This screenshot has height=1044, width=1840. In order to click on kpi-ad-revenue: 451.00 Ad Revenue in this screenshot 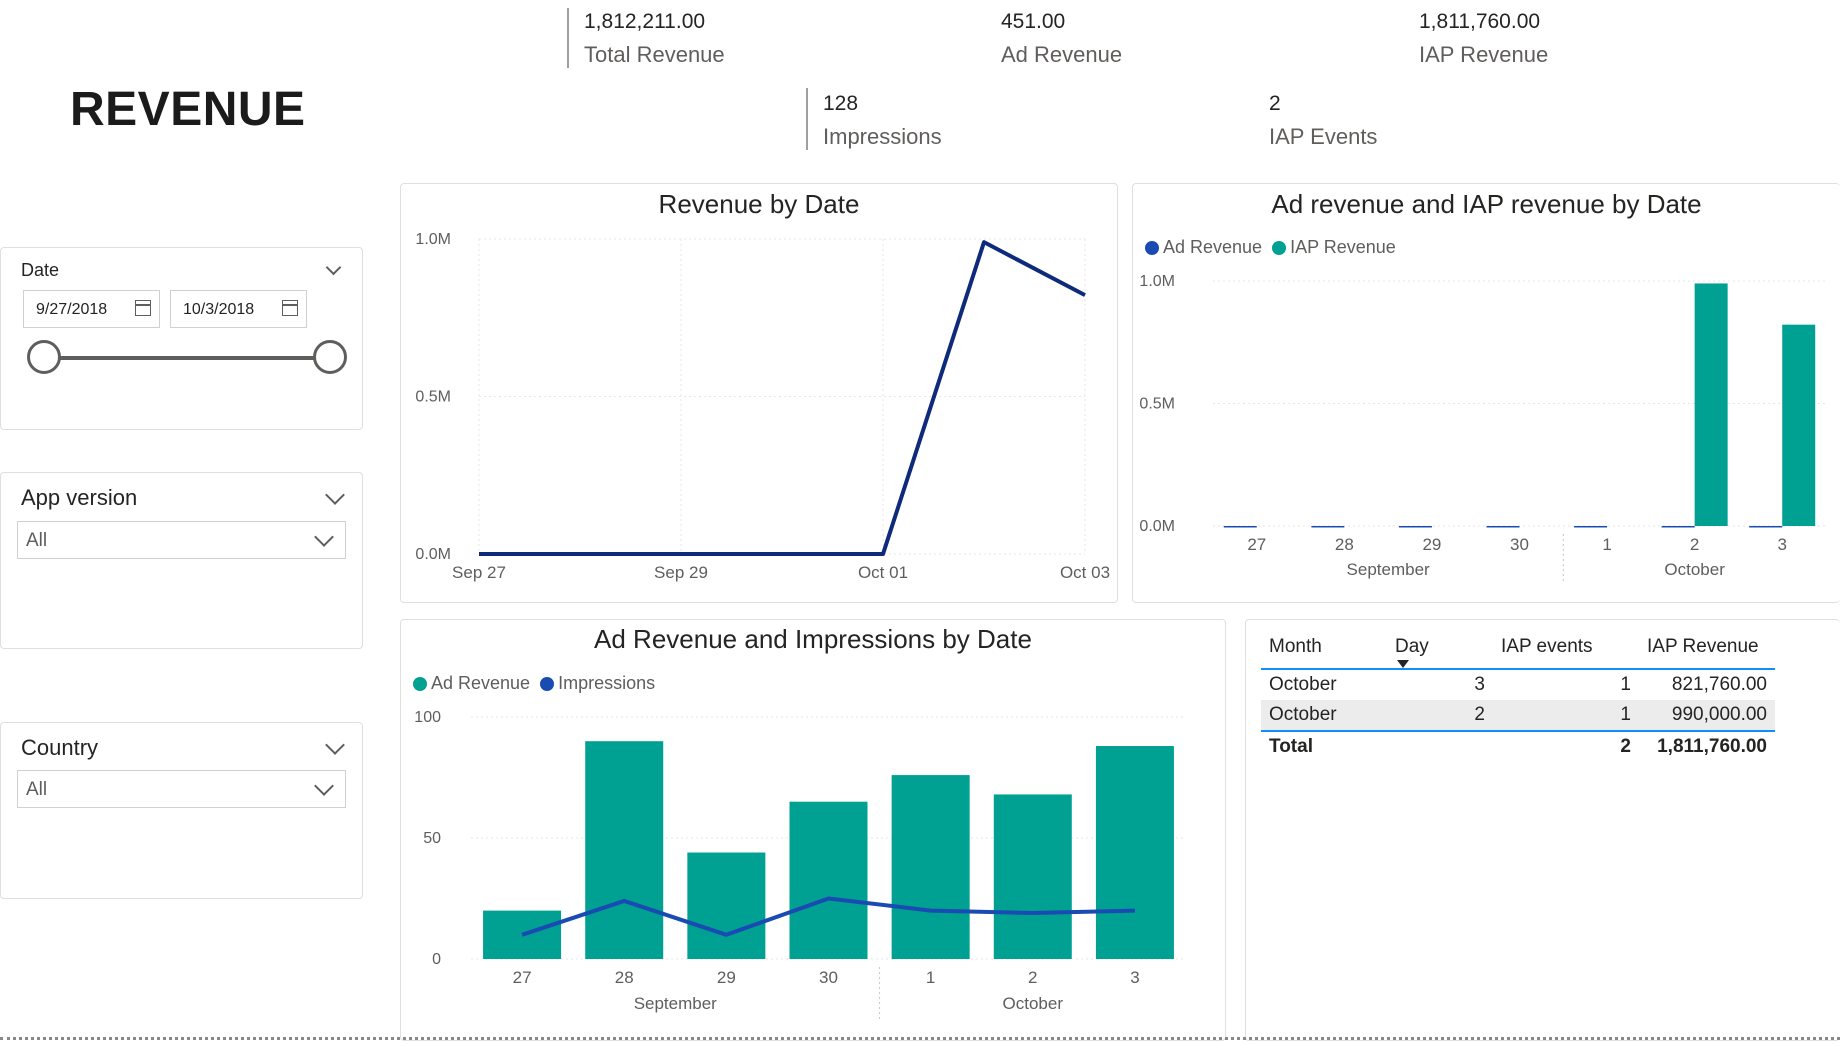, I will do `click(1061, 39)`.